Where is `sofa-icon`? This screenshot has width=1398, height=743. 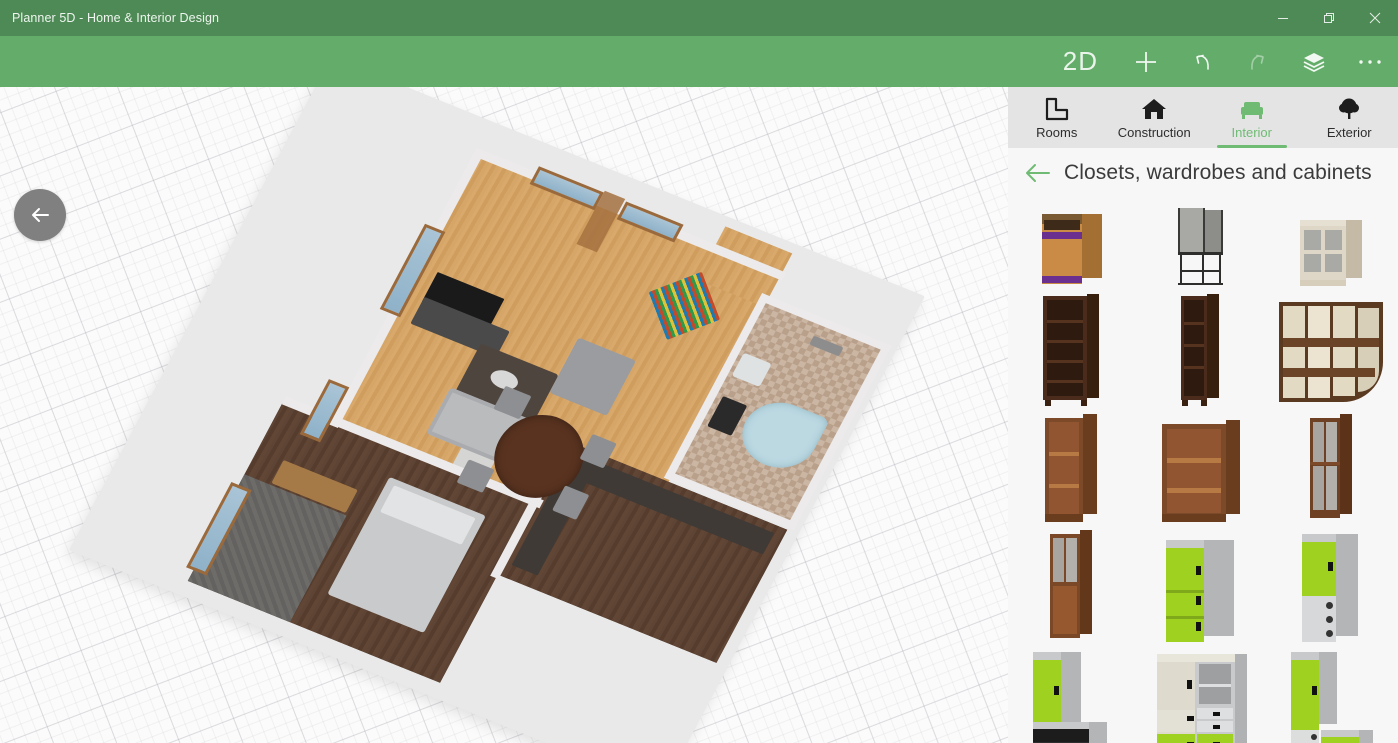
sofa-icon is located at coordinates (1251, 110).